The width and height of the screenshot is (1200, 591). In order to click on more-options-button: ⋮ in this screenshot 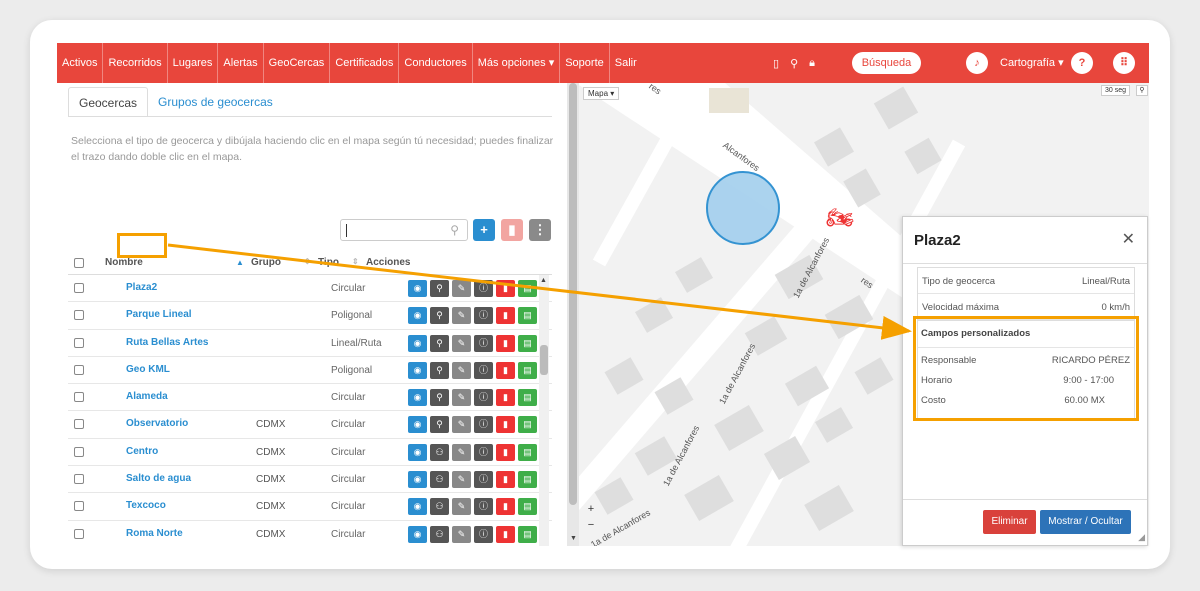, I will do `click(540, 230)`.